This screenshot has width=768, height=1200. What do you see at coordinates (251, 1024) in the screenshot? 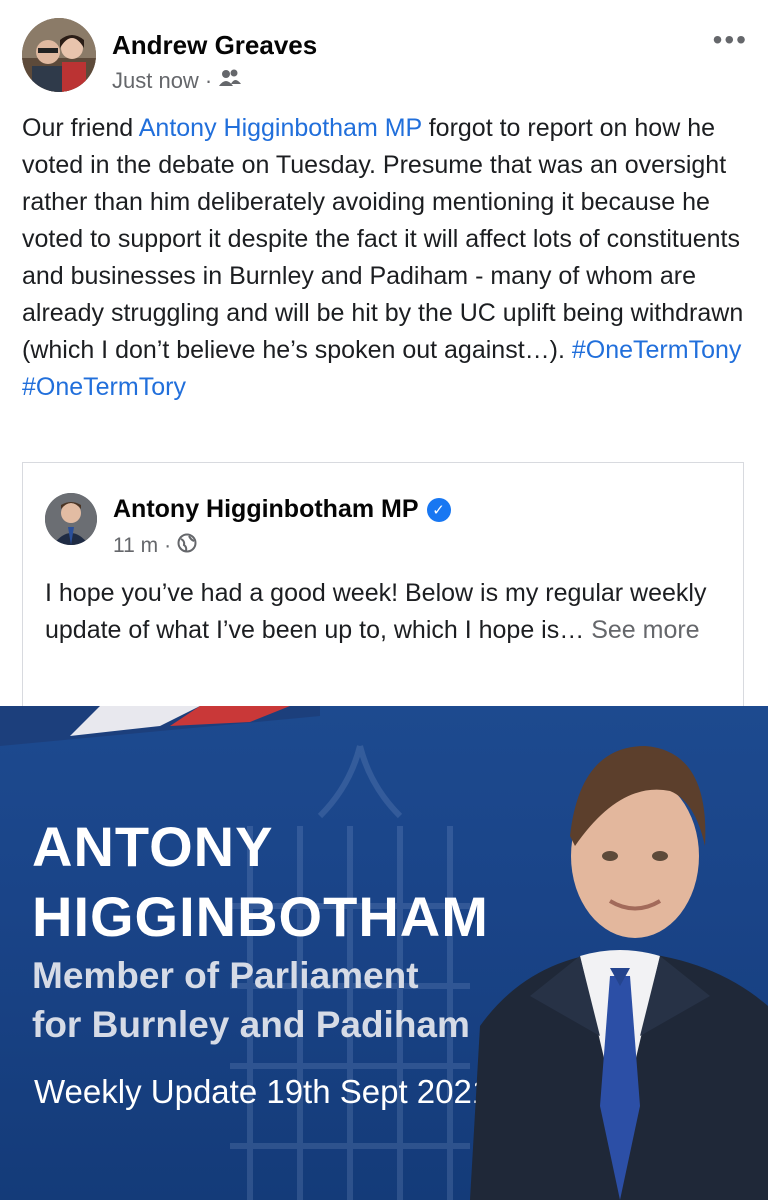
I see `banner-subtitle-line2: for Burnley and Padiham` at bounding box center [251, 1024].